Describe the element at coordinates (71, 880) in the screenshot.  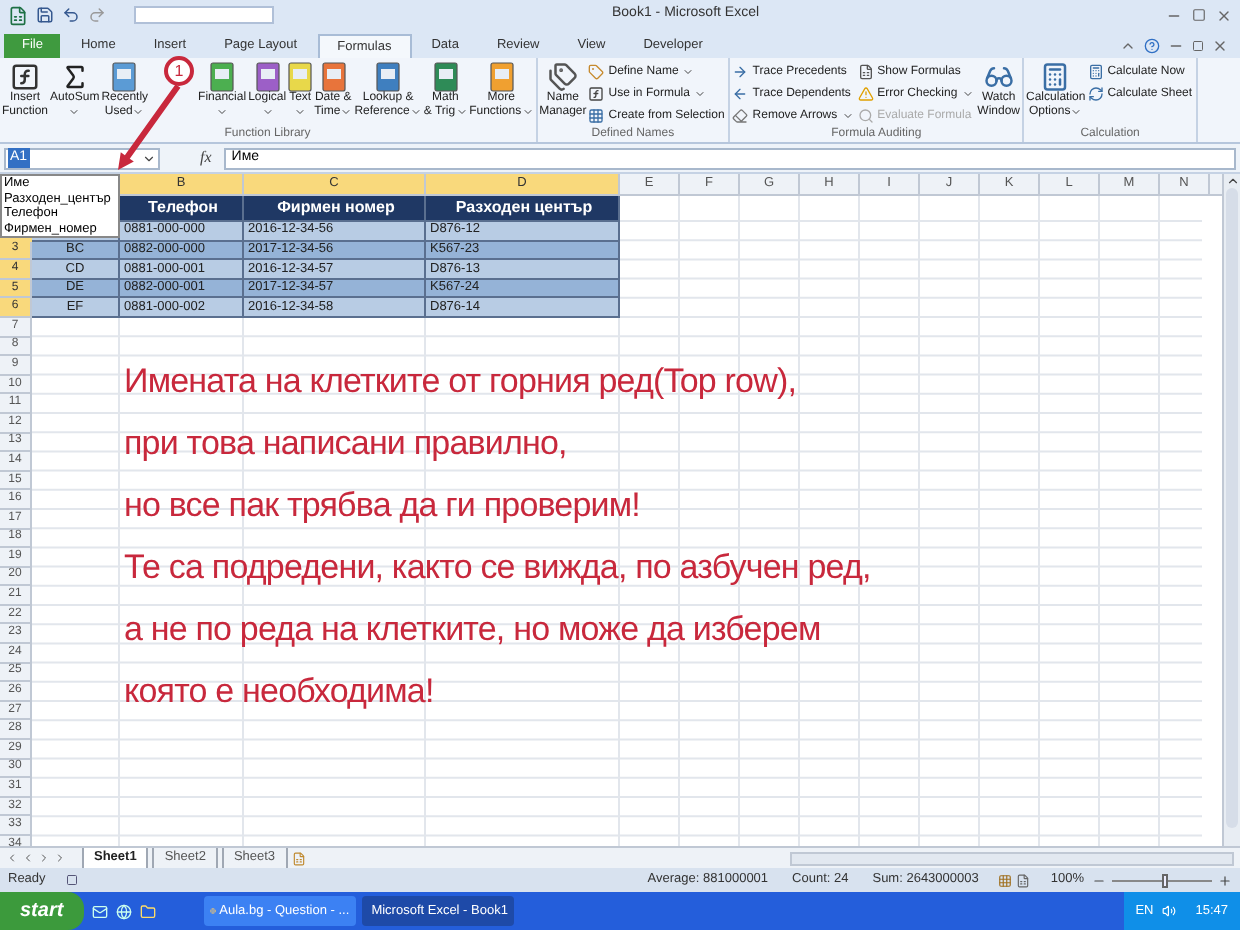
I see `macro-record-icon` at that location.